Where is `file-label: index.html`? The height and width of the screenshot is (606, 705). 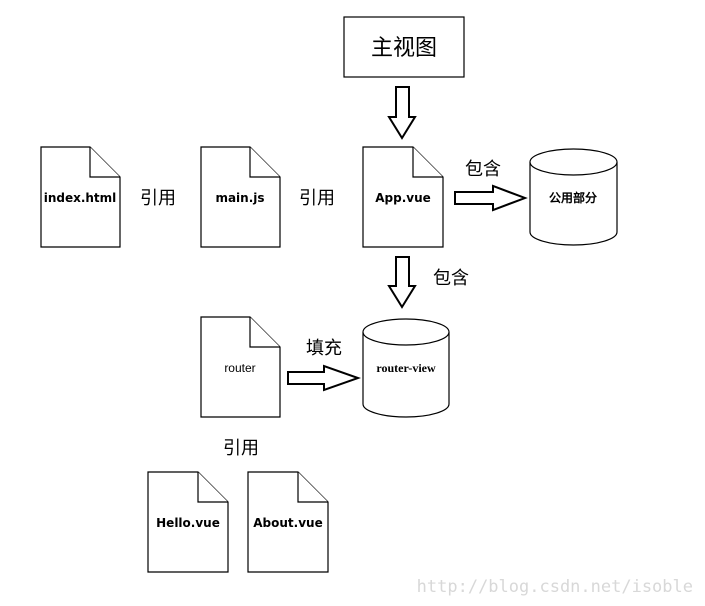
file-label: index.html is located at coordinates (80, 198).